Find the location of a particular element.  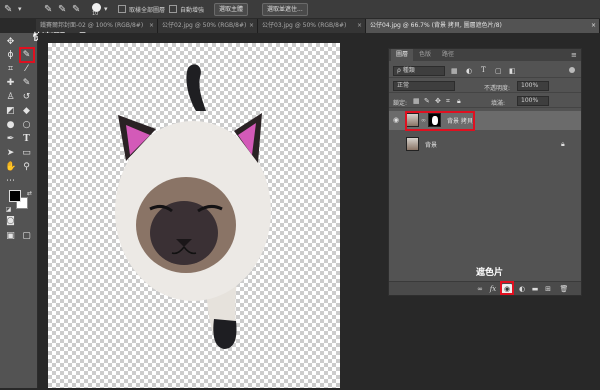

brush-size: 10 is located at coordinates (95, 14).